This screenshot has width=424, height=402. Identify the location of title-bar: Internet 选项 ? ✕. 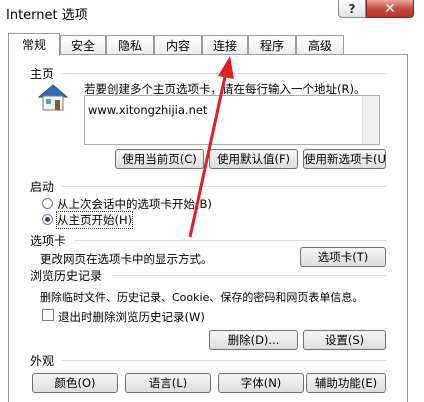
(212, 12).